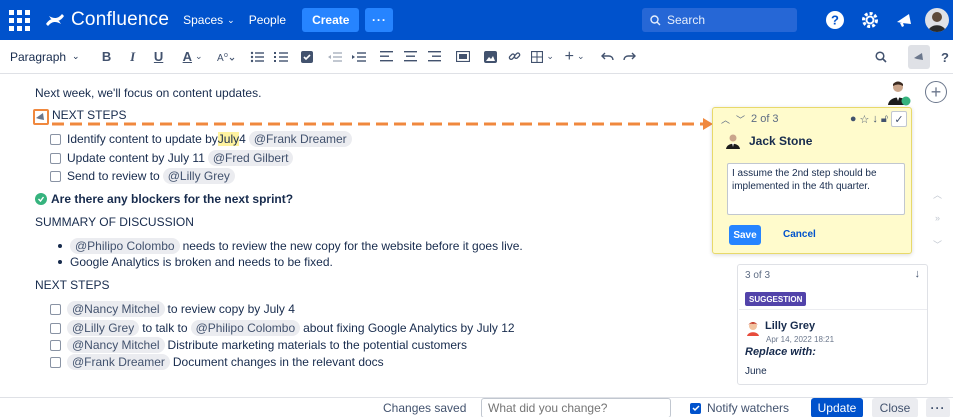  What do you see at coordinates (543, 57) in the screenshot?
I see `table-icon: ⌄` at bounding box center [543, 57].